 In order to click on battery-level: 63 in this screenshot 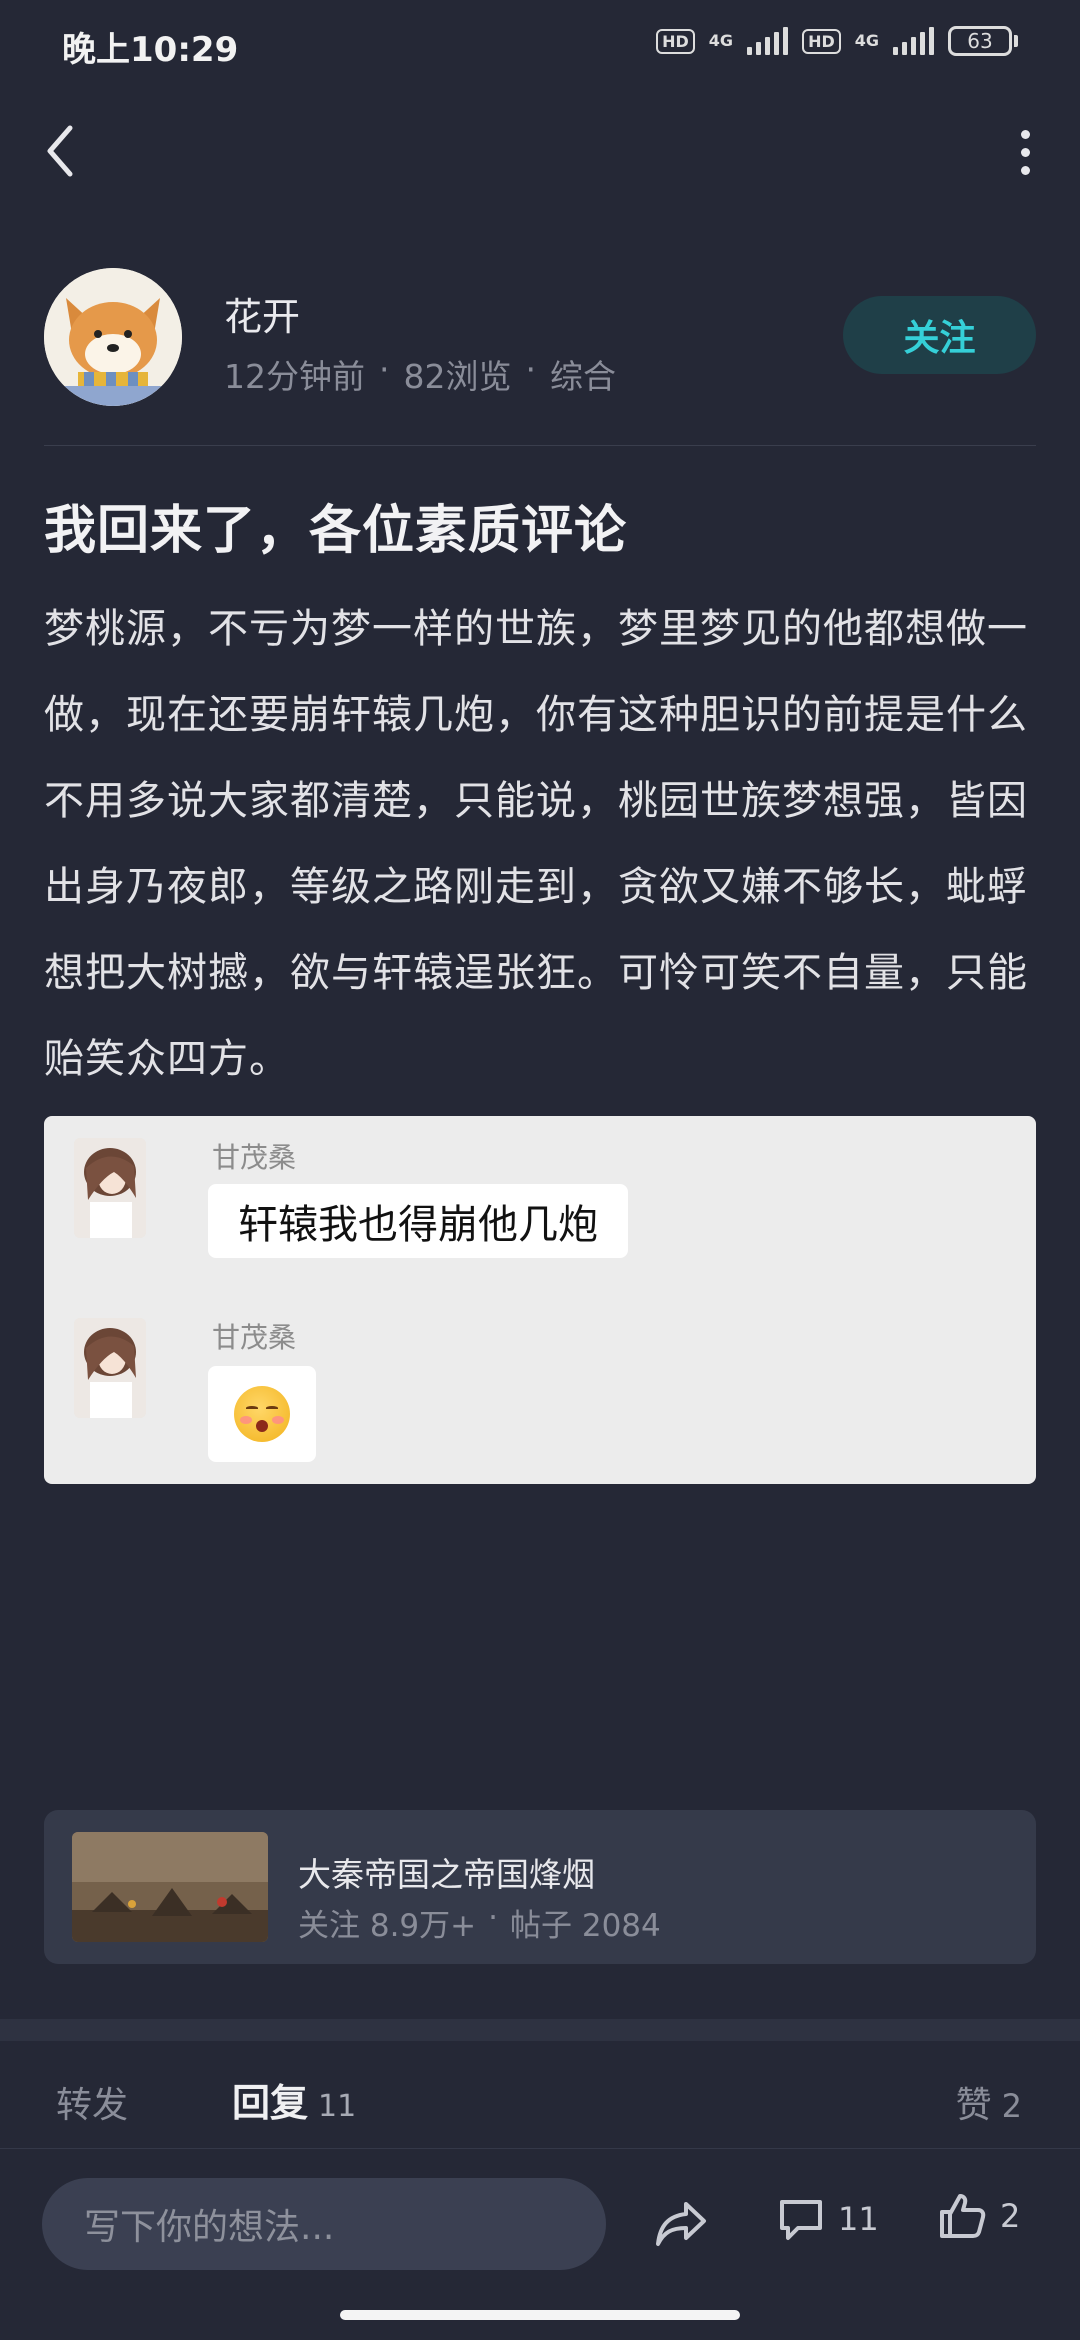, I will do `click(980, 41)`.